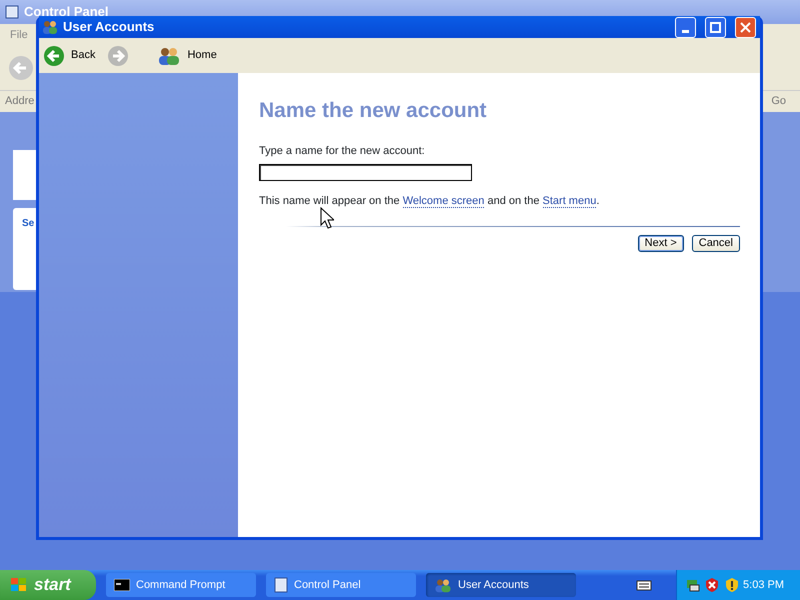 The height and width of the screenshot is (600, 800). What do you see at coordinates (644, 585) in the screenshot?
I see `keyboard-icon` at bounding box center [644, 585].